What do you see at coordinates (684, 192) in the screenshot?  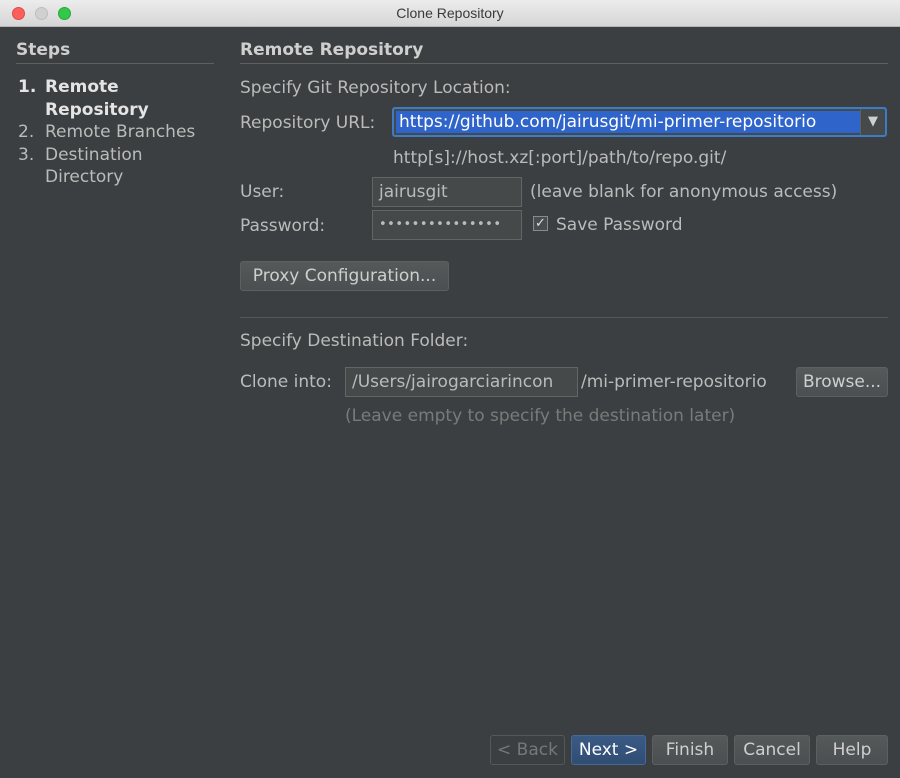 I see `user-hint: (leave blank for anonymous access)` at bounding box center [684, 192].